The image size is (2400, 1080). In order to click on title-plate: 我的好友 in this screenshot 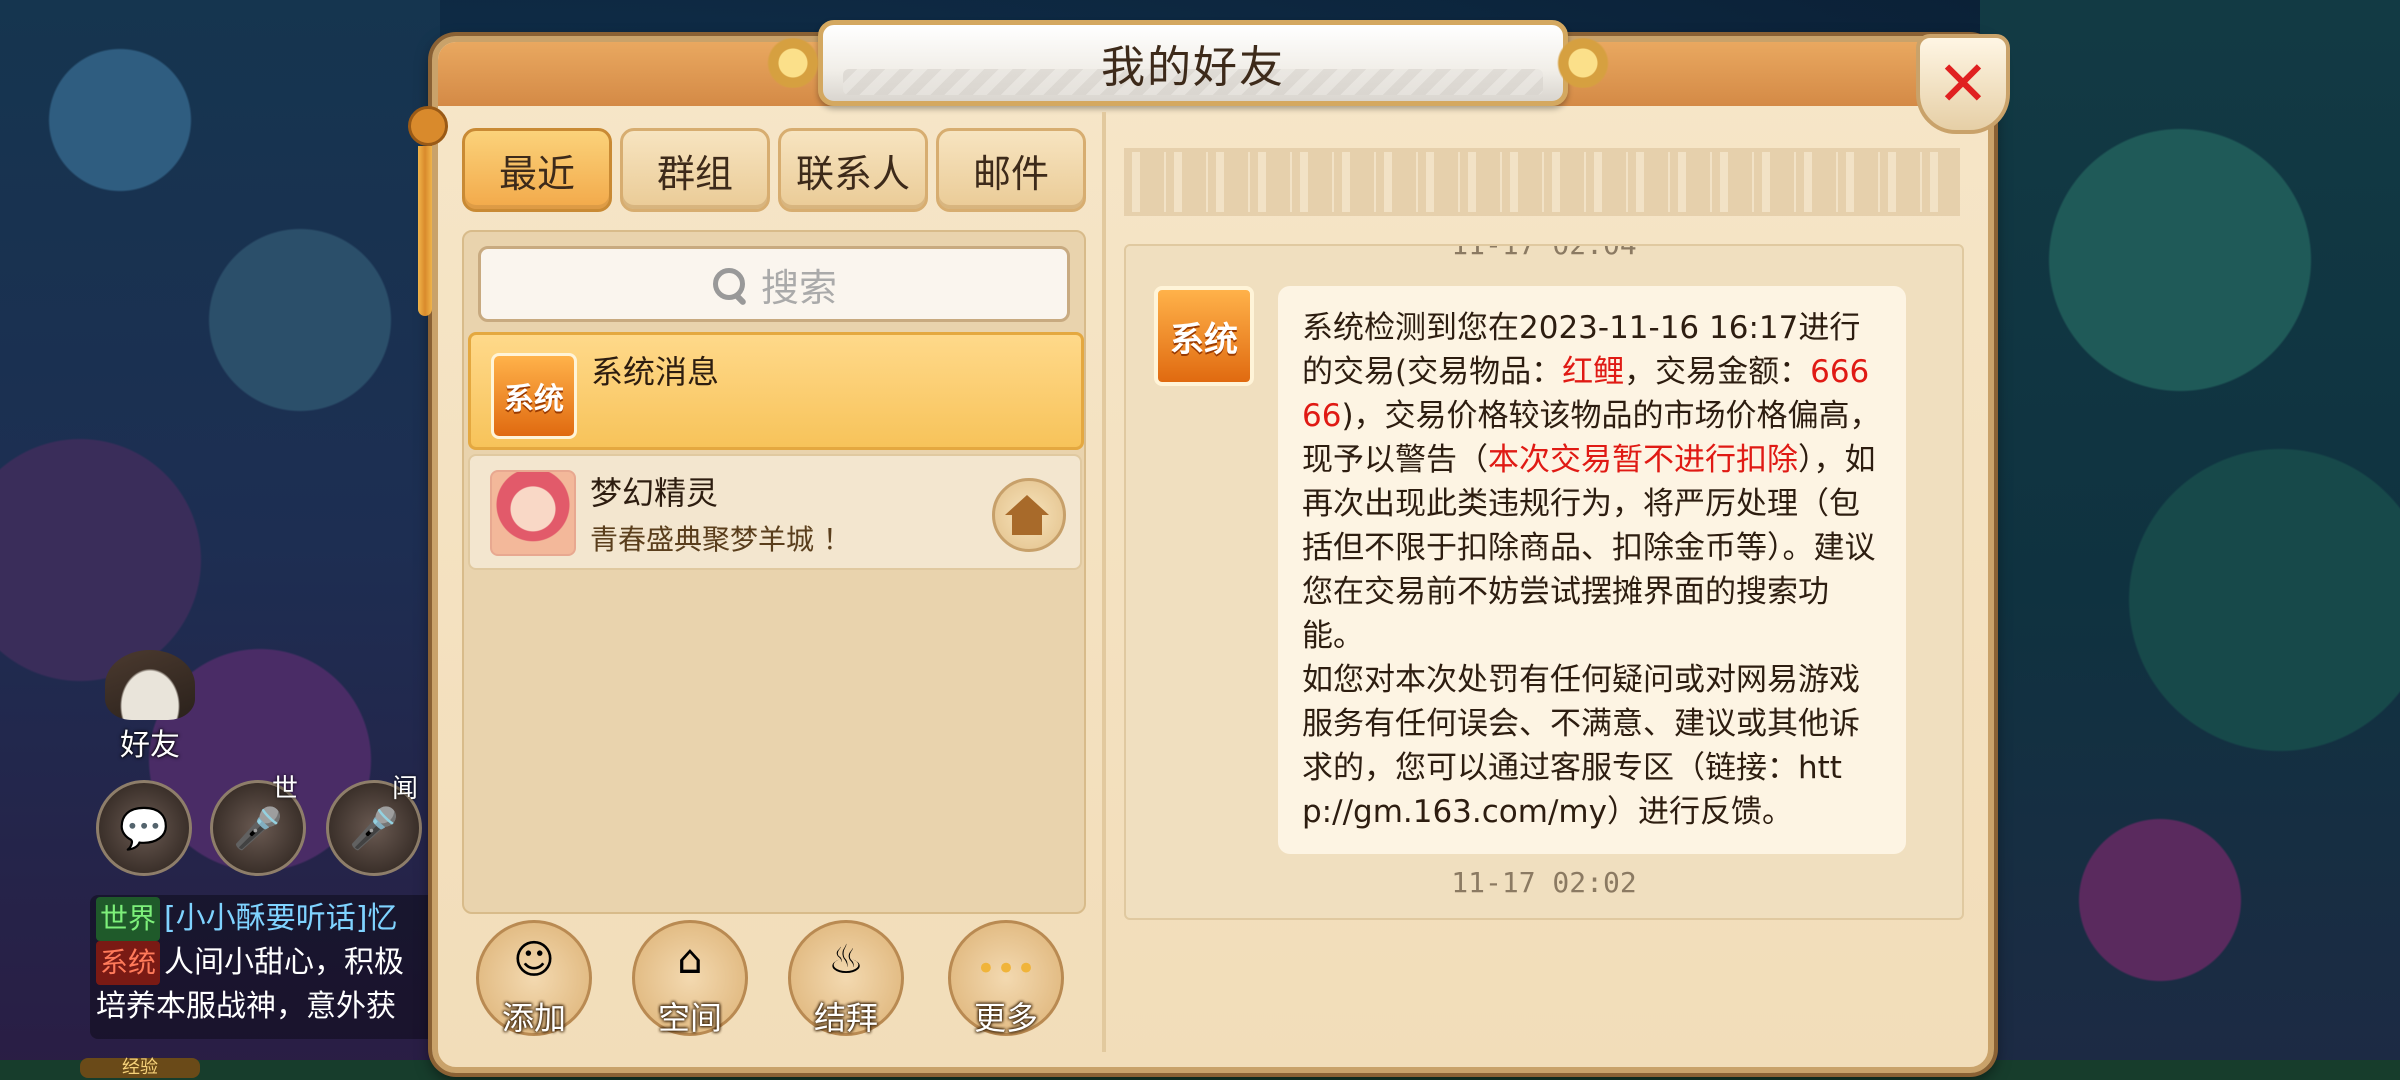, I will do `click(1193, 63)`.